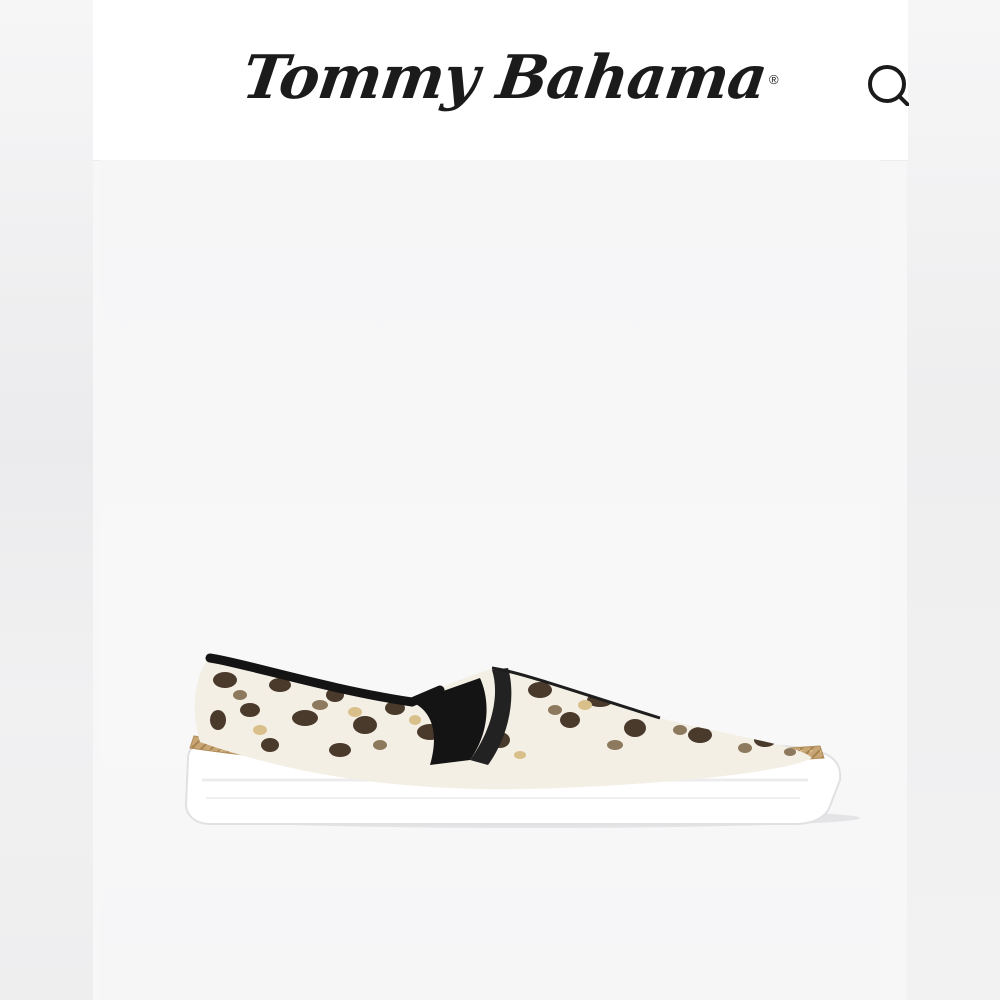 The height and width of the screenshot is (1000, 1000). Describe the element at coordinates (773, 79) in the screenshot. I see `registered-mark: ®` at that location.